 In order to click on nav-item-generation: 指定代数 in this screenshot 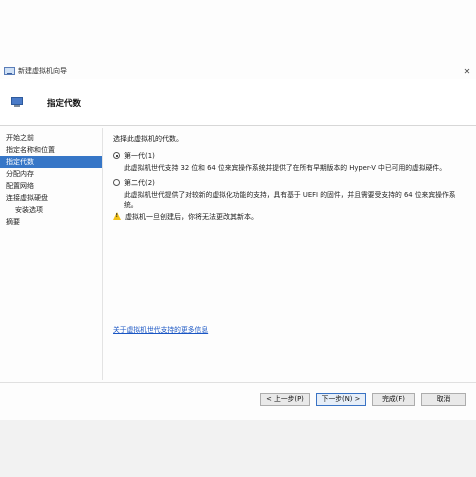, I will do `click(51, 162)`.